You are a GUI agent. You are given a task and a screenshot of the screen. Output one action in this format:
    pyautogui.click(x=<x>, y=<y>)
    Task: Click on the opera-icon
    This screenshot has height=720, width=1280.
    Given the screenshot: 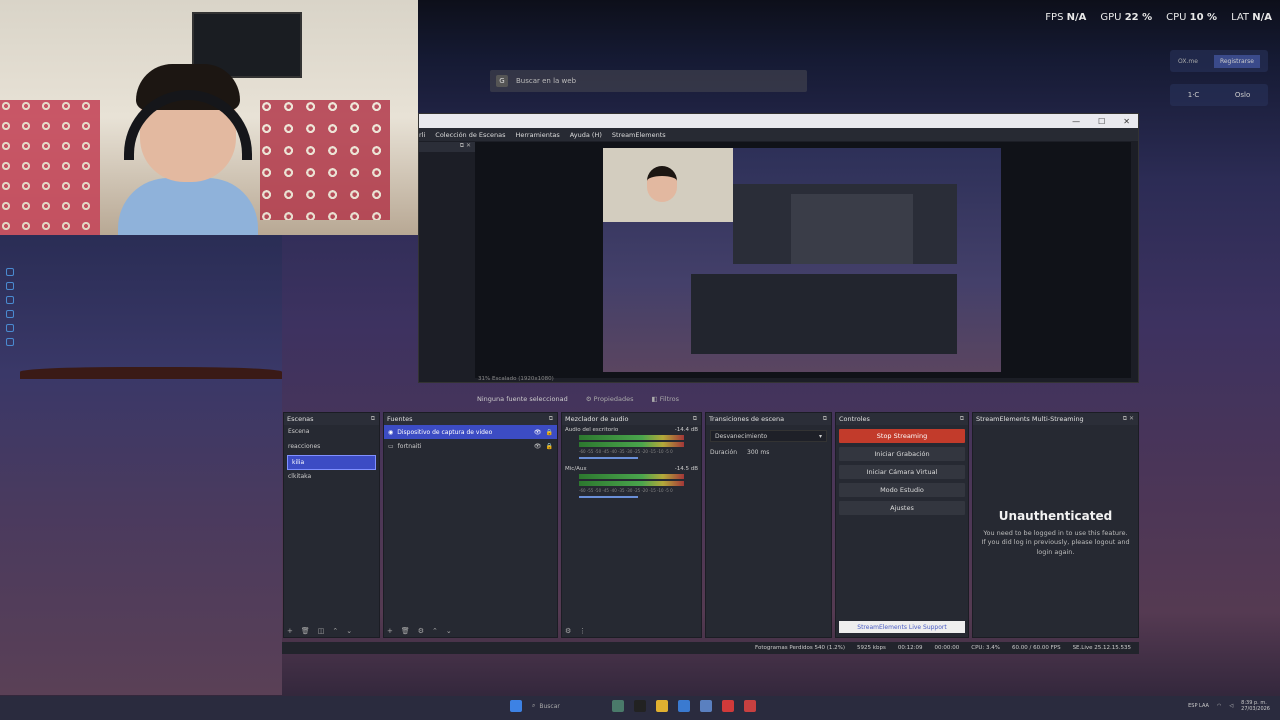 What is the action you would take?
    pyautogui.click(x=728, y=706)
    